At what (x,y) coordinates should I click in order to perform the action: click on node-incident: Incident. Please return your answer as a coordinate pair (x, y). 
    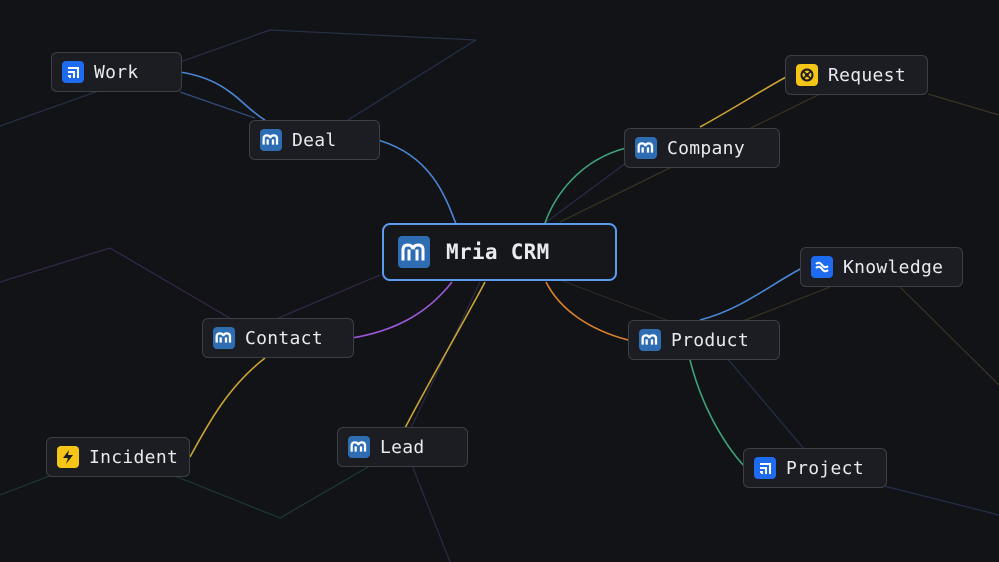
    Looking at the image, I should click on (118, 457).